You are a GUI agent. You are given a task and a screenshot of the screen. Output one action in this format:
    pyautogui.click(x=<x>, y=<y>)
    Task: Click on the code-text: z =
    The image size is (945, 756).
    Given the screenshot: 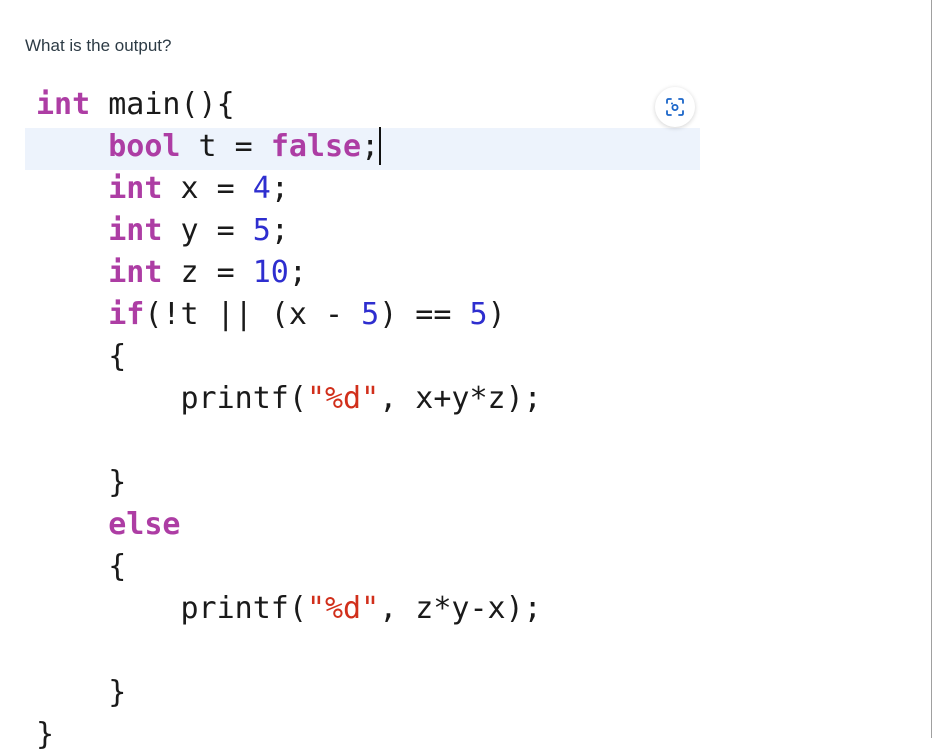 What is the action you would take?
    pyautogui.click(x=207, y=272)
    